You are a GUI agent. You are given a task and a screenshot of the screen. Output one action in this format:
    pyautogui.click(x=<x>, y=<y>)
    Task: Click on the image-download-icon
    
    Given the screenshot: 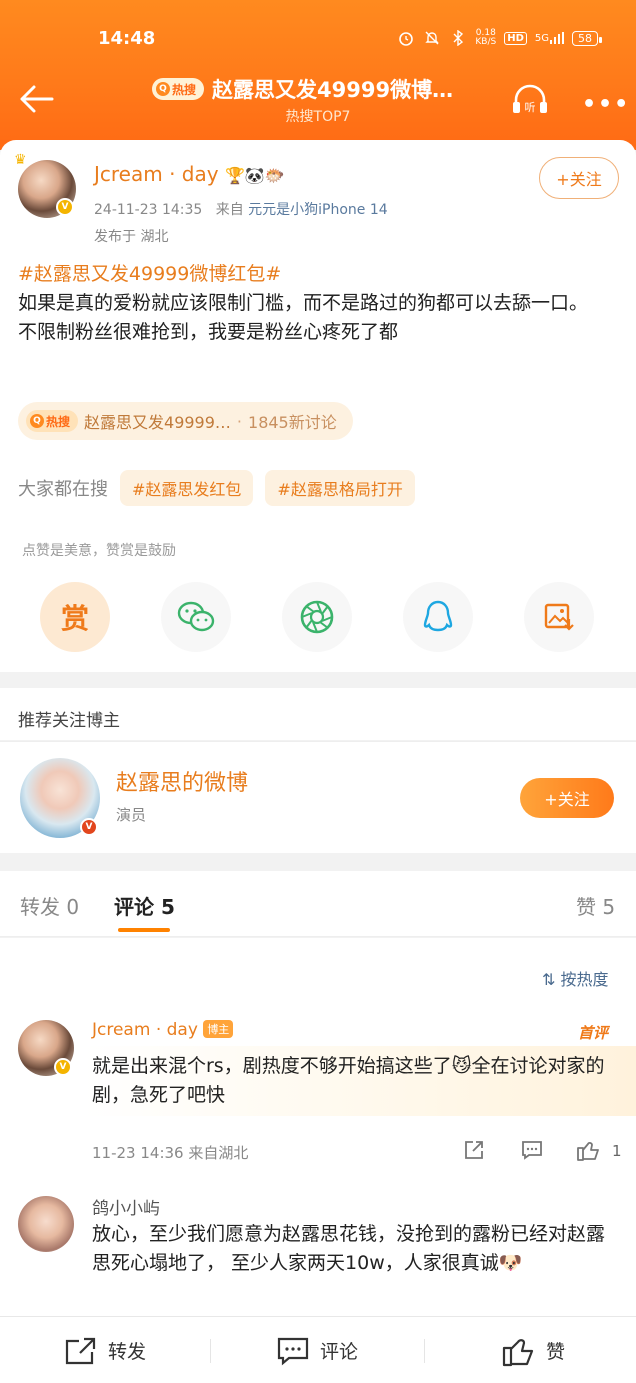 What is the action you would take?
    pyautogui.click(x=559, y=617)
    